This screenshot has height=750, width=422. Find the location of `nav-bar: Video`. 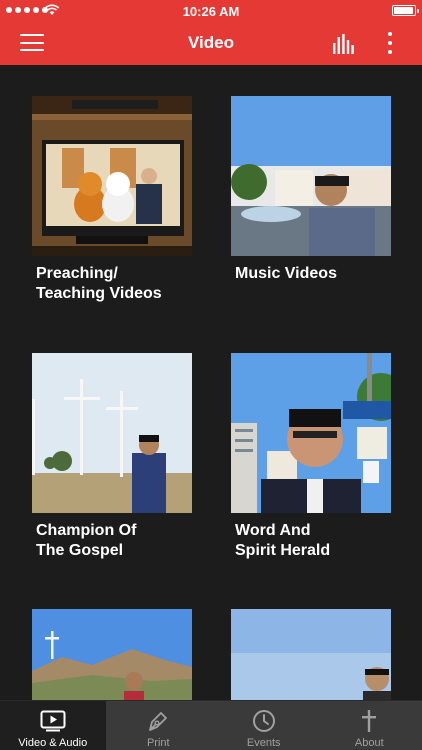

nav-bar: Video is located at coordinates (211, 43).